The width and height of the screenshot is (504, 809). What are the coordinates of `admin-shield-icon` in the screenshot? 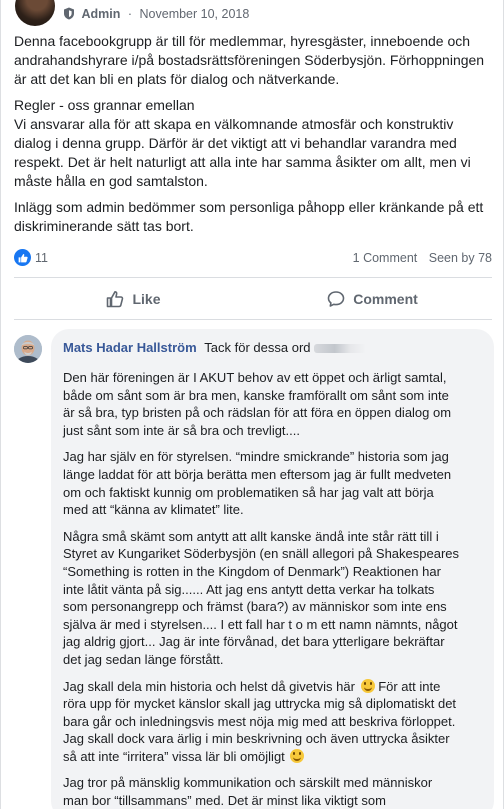 It's located at (69, 15).